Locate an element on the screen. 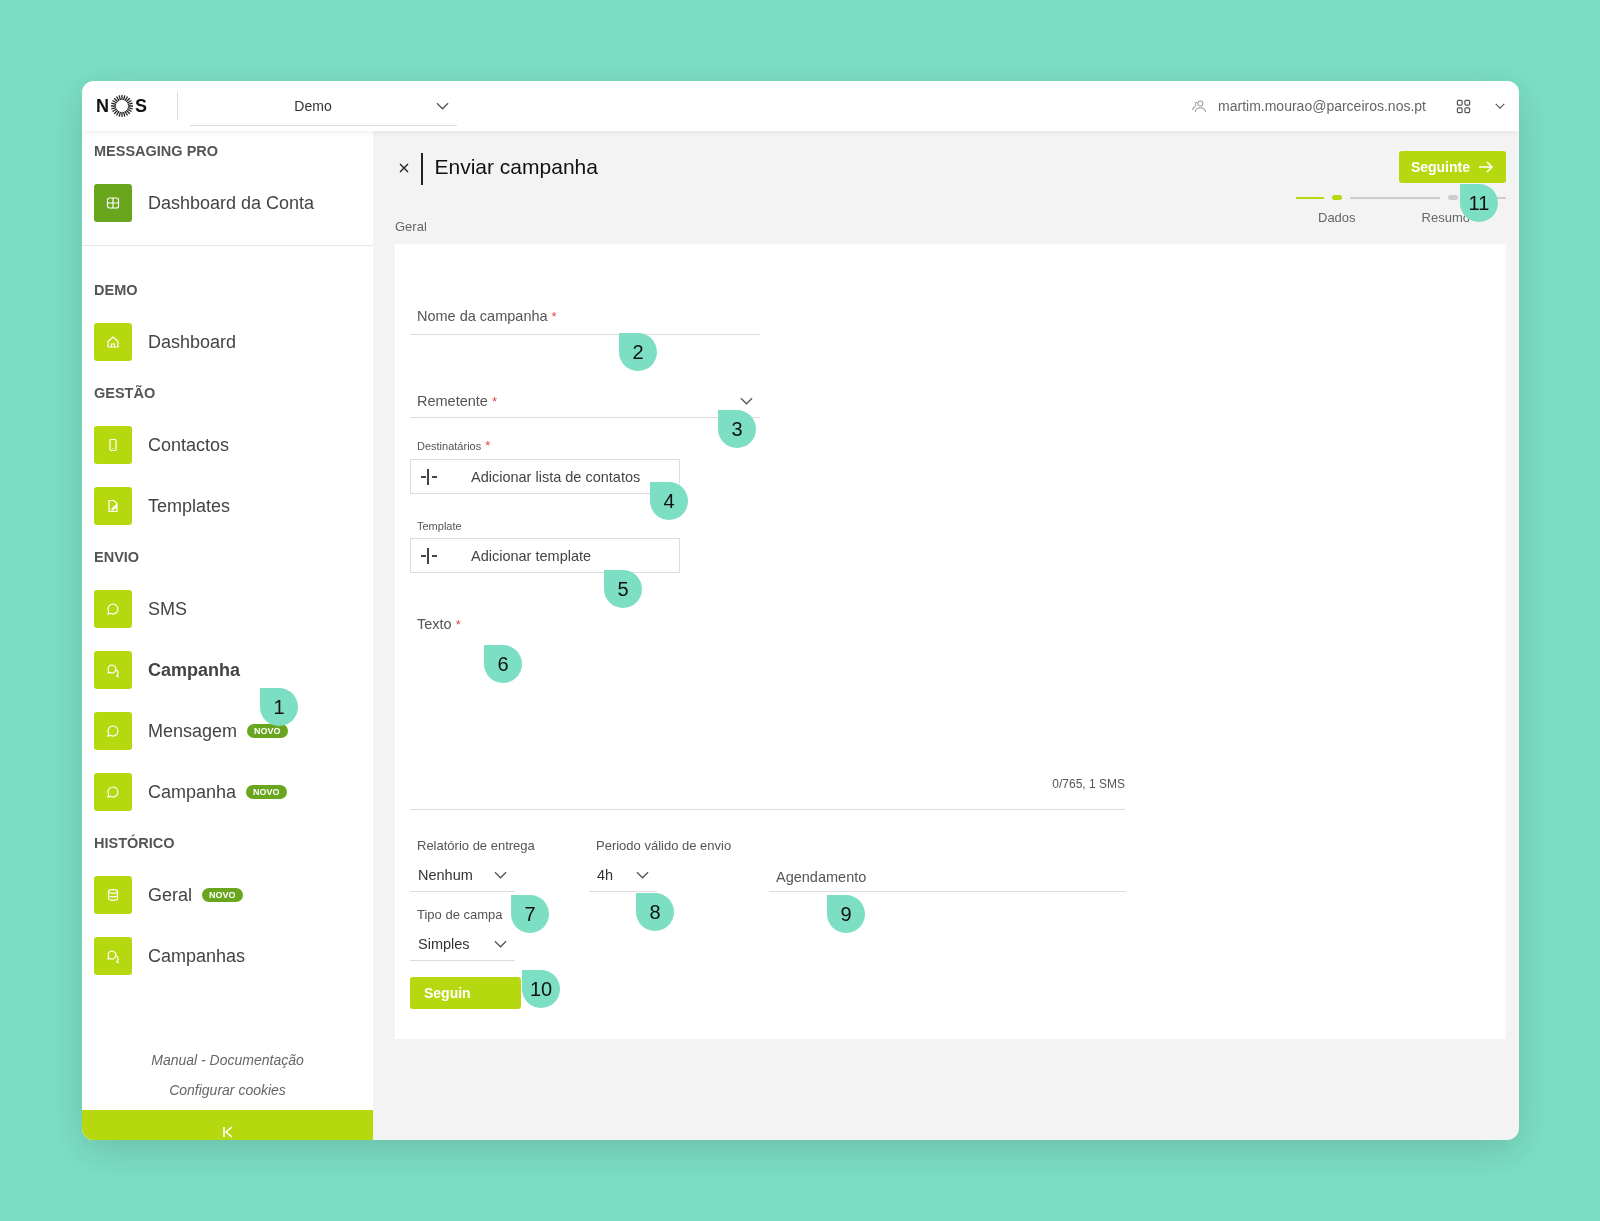 This screenshot has width=1600, height=1221. item-label: Geral is located at coordinates (170, 895).